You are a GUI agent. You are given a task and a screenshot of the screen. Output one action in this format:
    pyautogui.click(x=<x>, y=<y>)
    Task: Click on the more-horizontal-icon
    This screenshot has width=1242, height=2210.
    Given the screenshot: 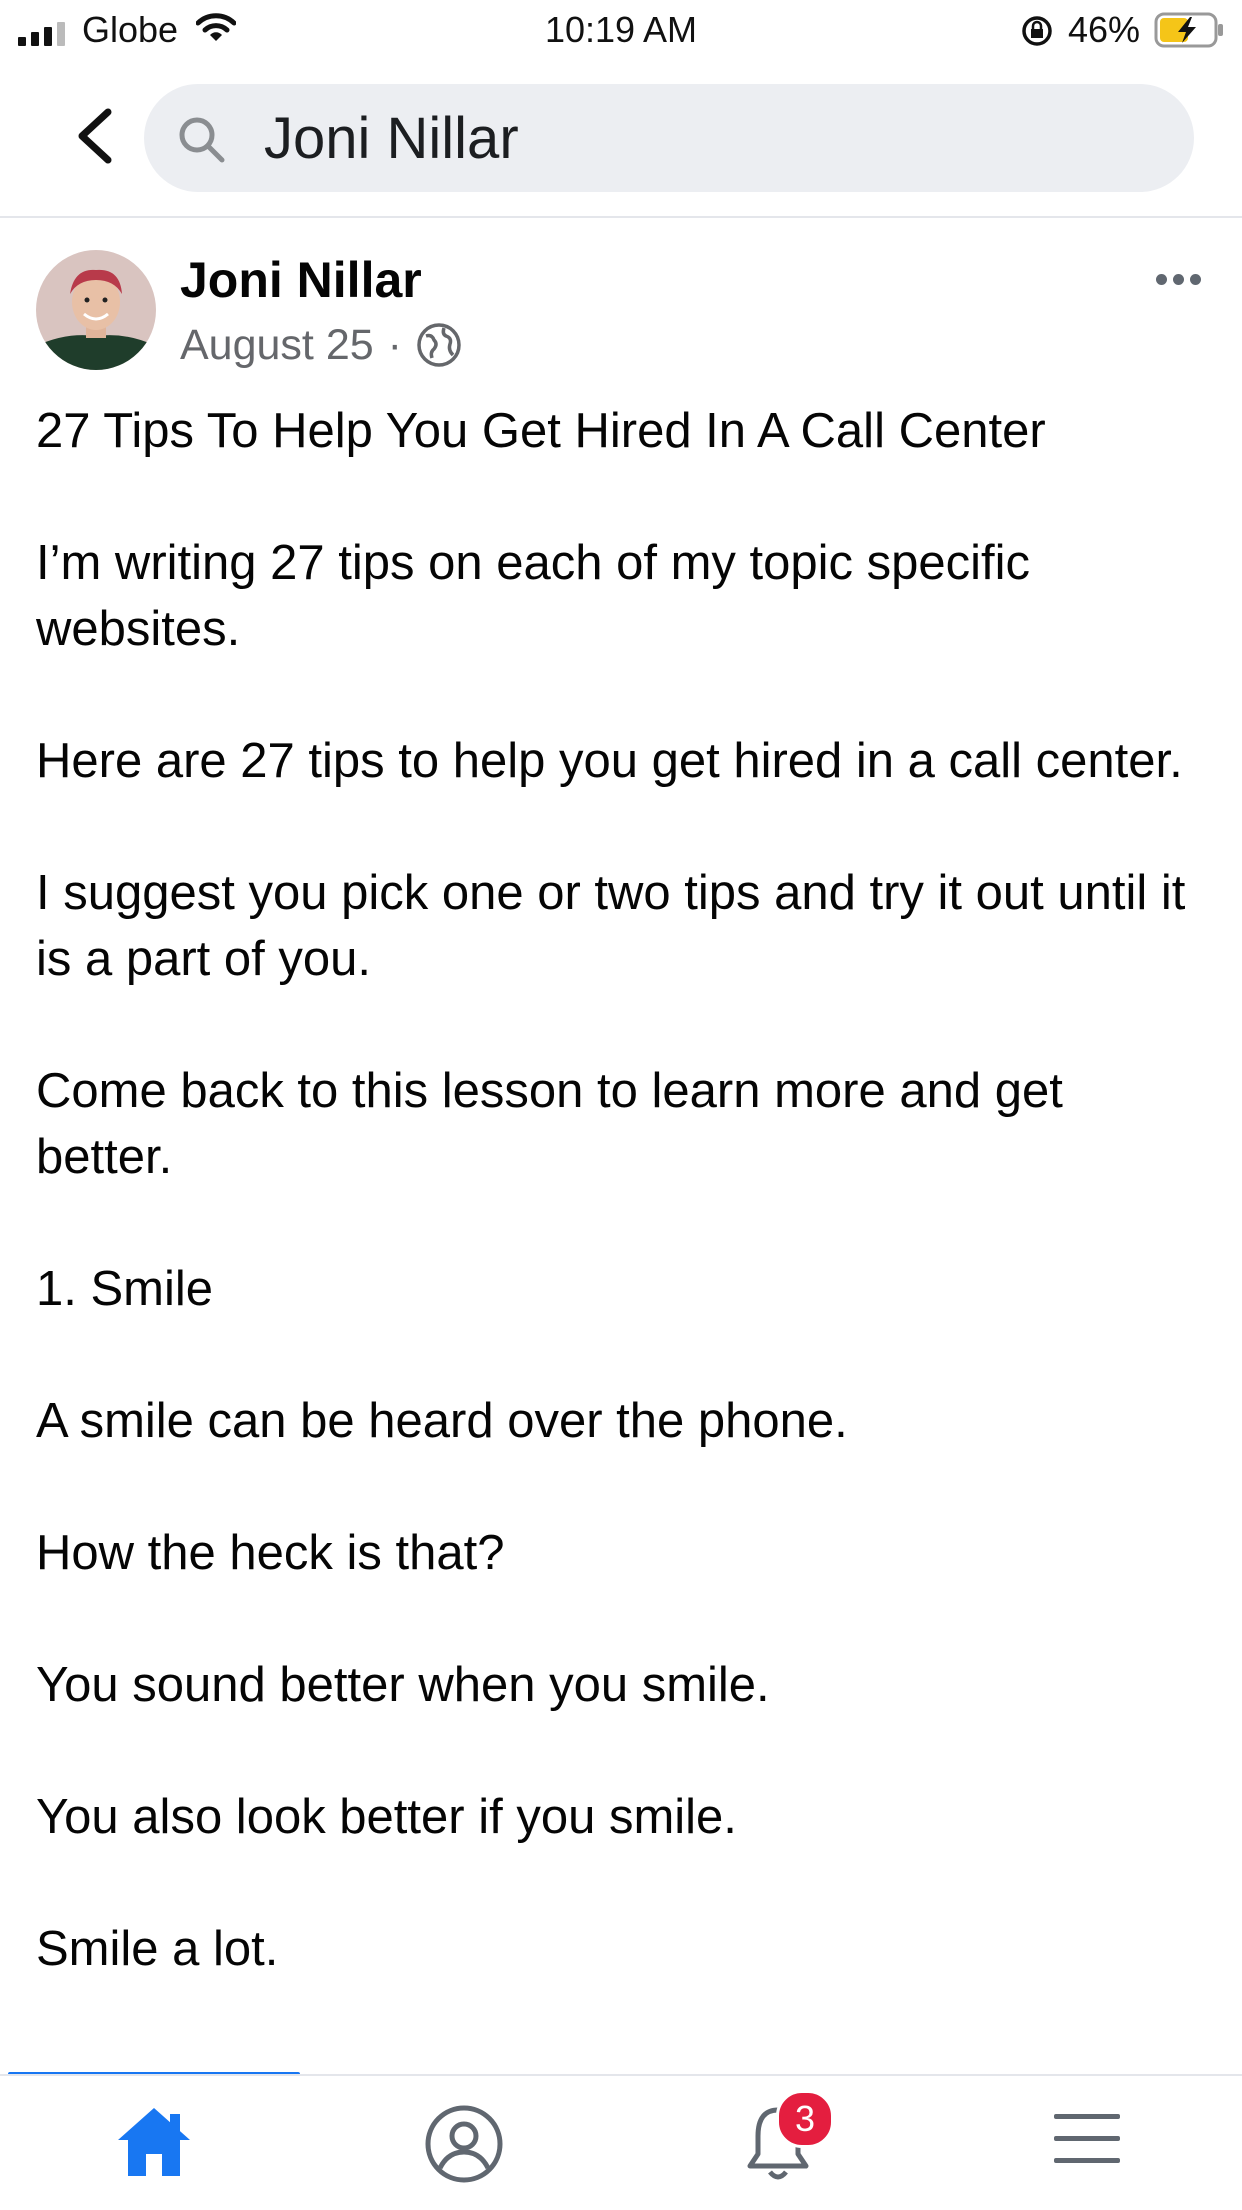 What is the action you would take?
    pyautogui.click(x=1178, y=279)
    